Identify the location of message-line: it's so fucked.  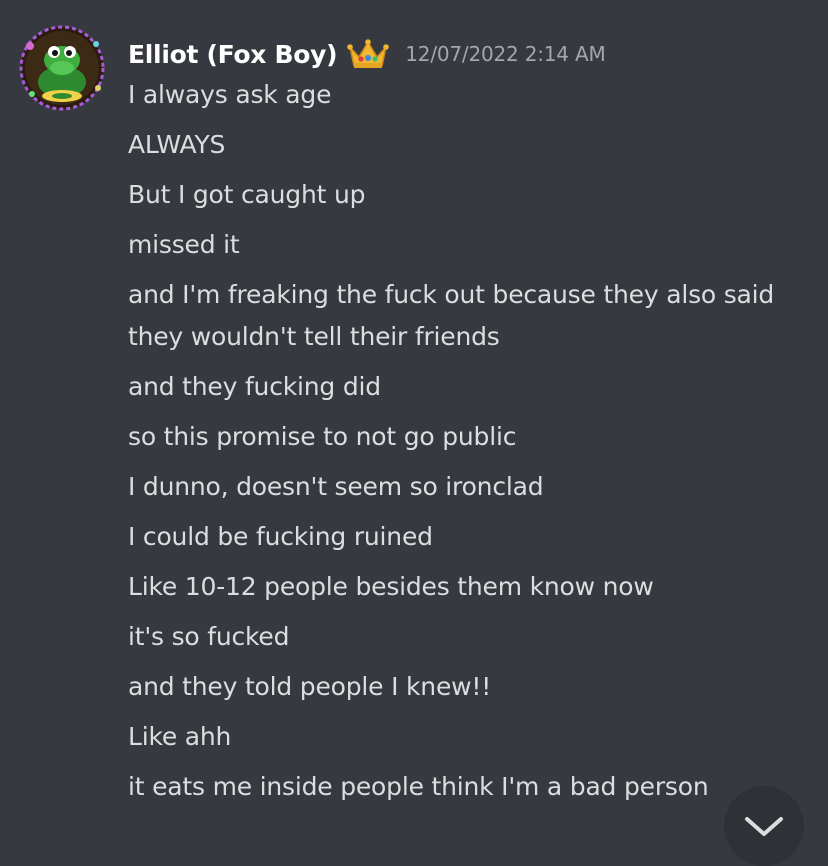
(468, 637).